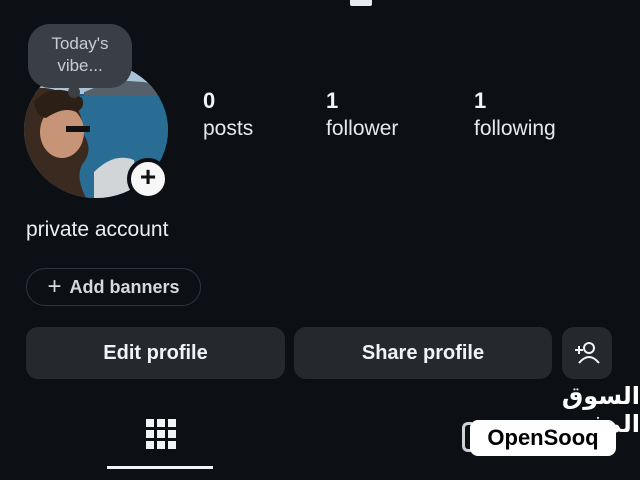 This screenshot has height=480, width=640. I want to click on add-person-icon, so click(587, 353).